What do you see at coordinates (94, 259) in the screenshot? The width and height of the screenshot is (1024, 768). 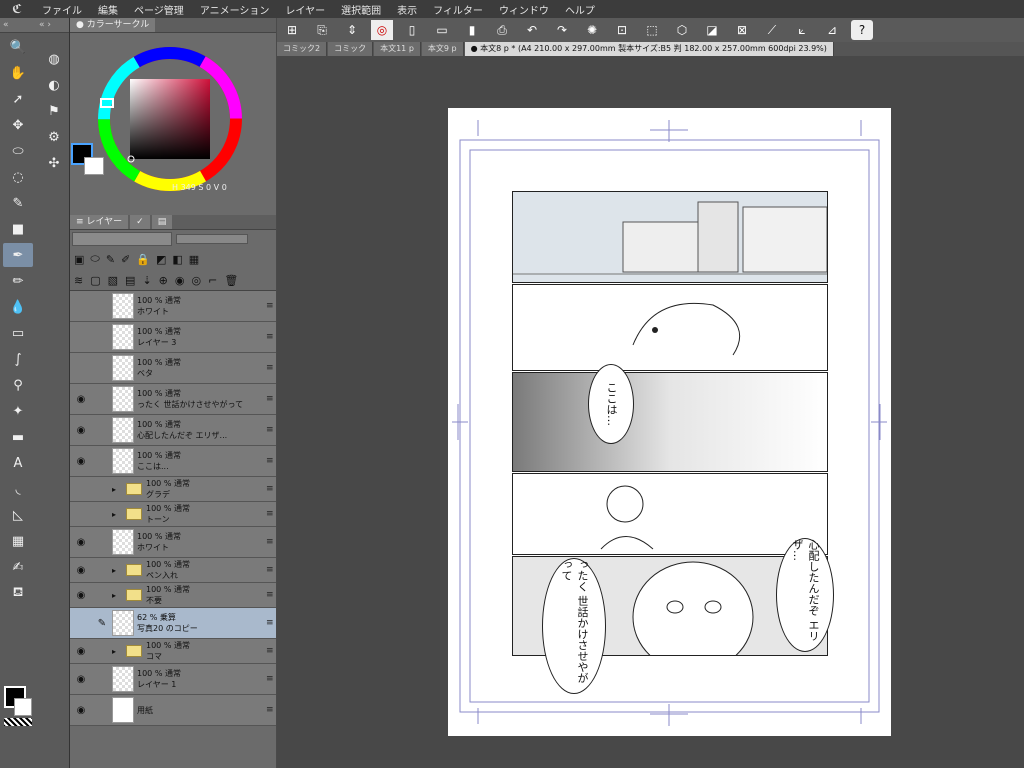 I see `palette-icon: ⬭` at bounding box center [94, 259].